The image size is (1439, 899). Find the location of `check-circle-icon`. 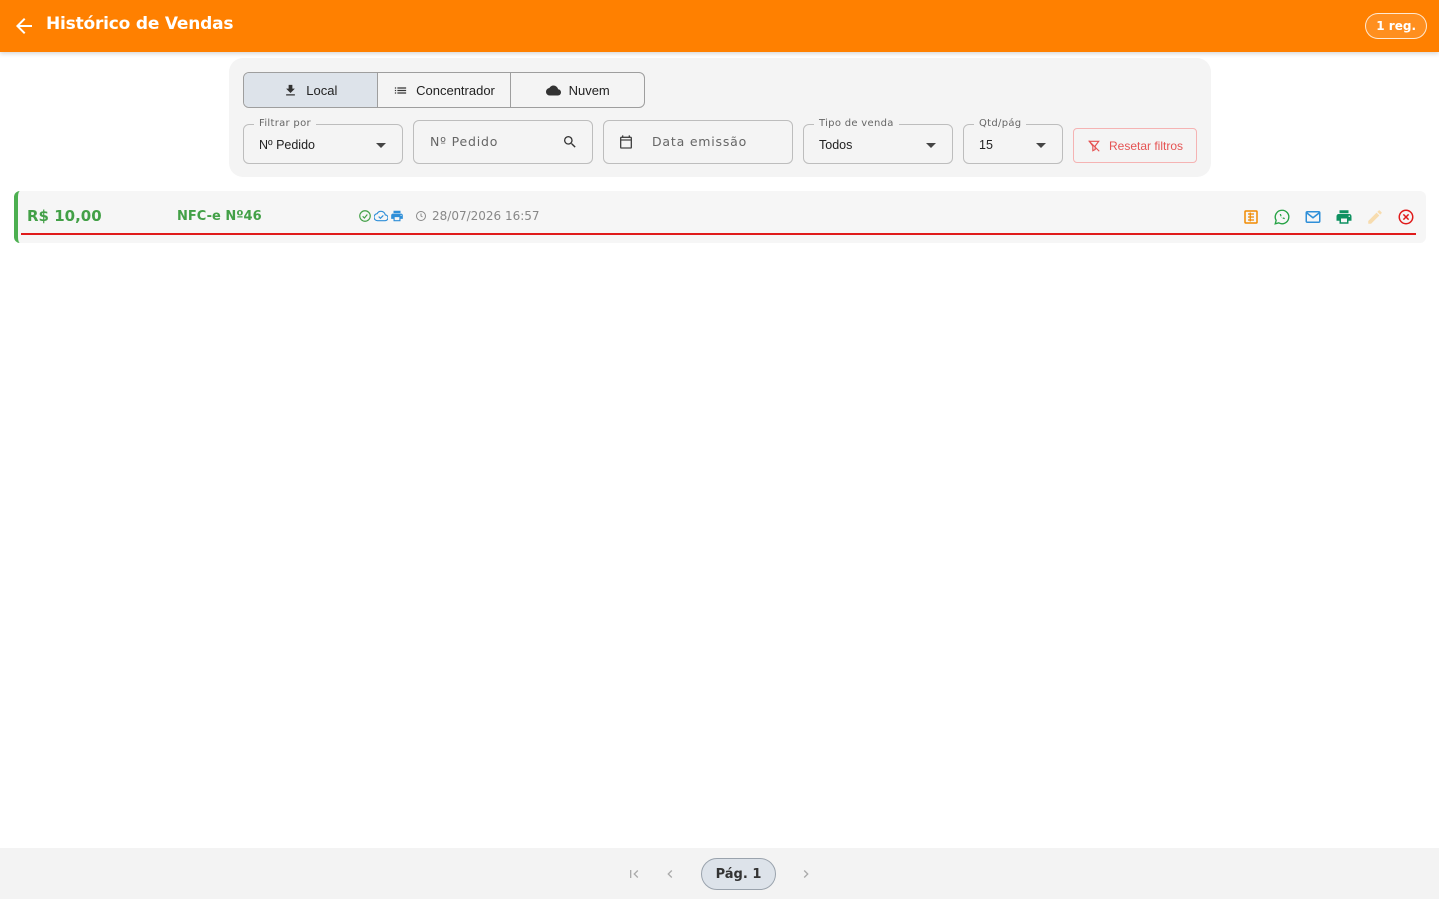

check-circle-icon is located at coordinates (365, 216).